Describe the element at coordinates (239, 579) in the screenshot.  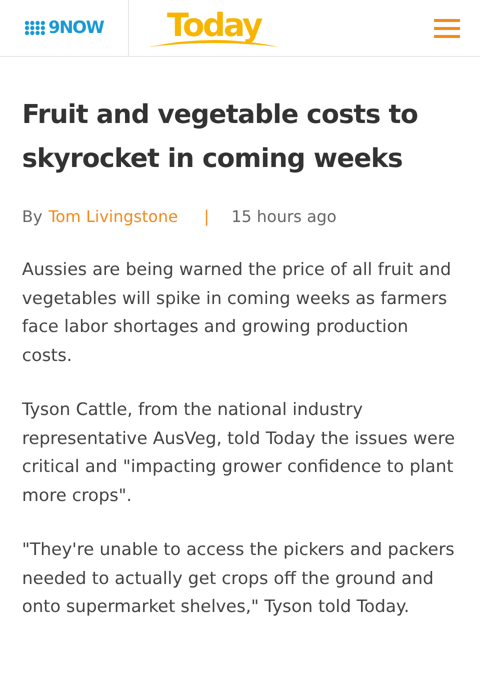
I see `paragraph: "They're unable to access the pickers and packers needed to actually get crops off the ground and onto supermarket shelves," Tyson told Today.` at that location.